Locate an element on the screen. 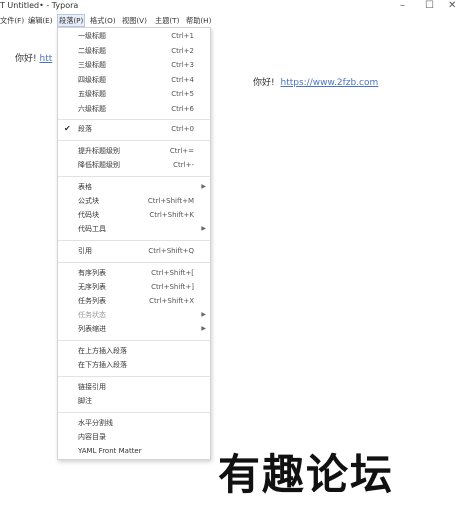  menu-item-shortcut: Ctrl+5 is located at coordinates (182, 94).